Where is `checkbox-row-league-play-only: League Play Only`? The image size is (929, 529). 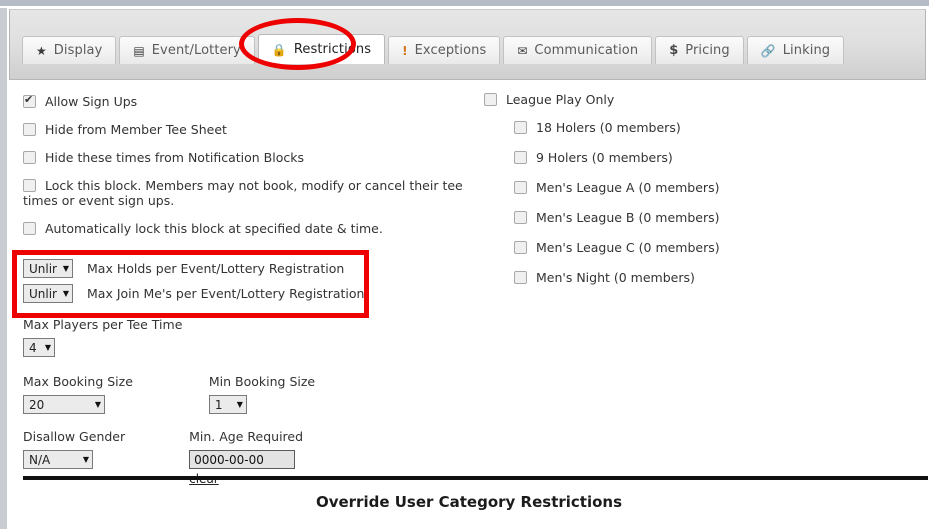 checkbox-row-league-play-only: League Play Only is located at coordinates (694, 99).